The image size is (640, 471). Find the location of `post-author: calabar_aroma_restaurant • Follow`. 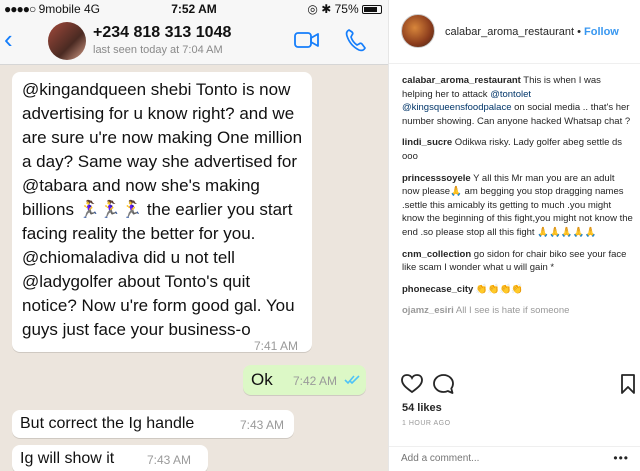

post-author: calabar_aroma_restaurant • Follow is located at coordinates (532, 32).